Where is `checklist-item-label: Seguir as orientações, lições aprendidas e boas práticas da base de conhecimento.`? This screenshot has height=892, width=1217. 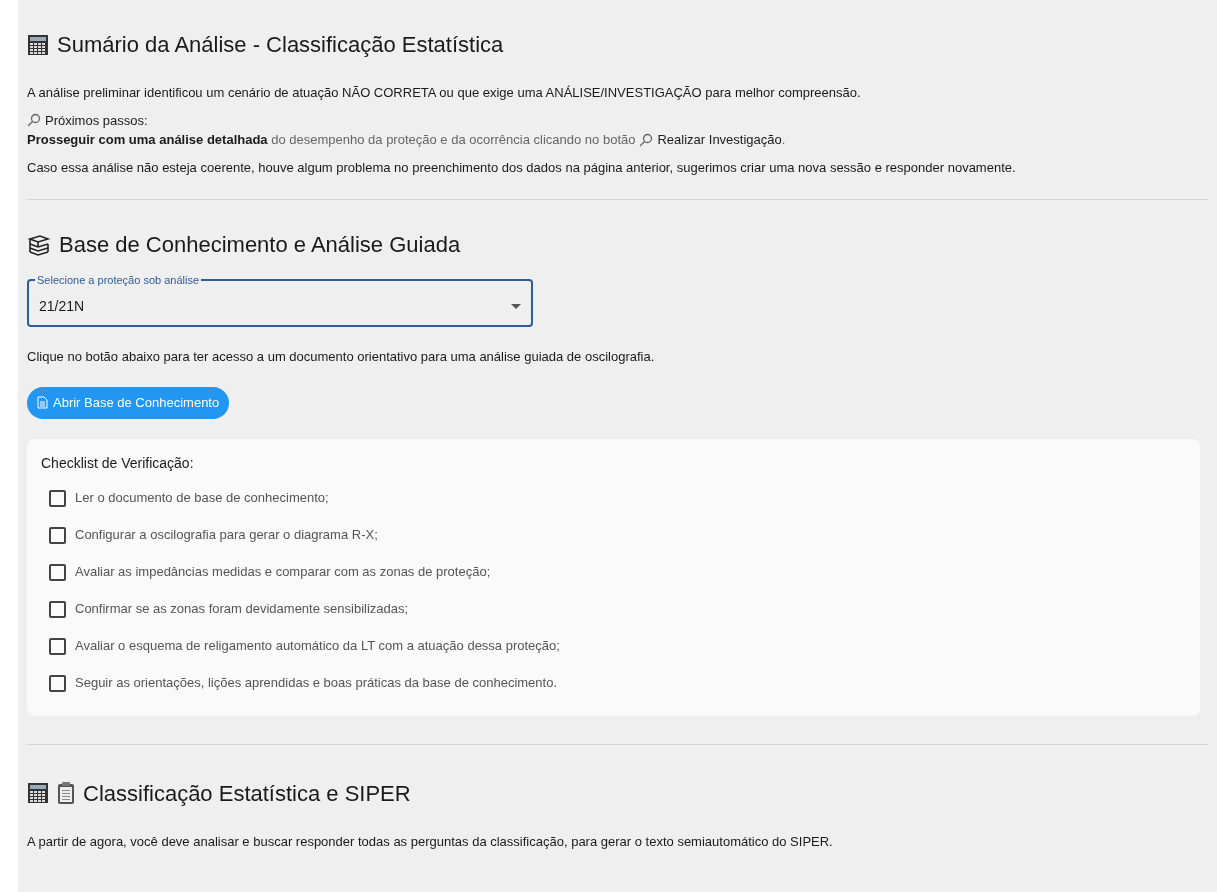 checklist-item-label: Seguir as orientações, lições aprendidas e boas práticas da base de conhecimento. is located at coordinates (316, 683).